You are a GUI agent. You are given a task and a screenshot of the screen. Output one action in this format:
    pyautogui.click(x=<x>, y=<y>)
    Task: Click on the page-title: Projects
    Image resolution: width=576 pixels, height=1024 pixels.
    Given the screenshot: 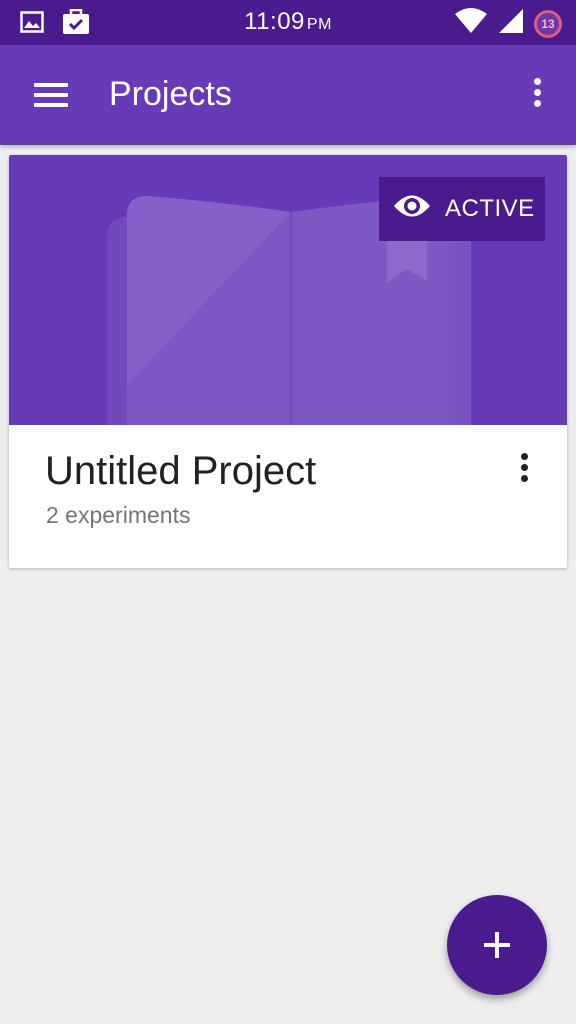 What is the action you would take?
    pyautogui.click(x=170, y=94)
    